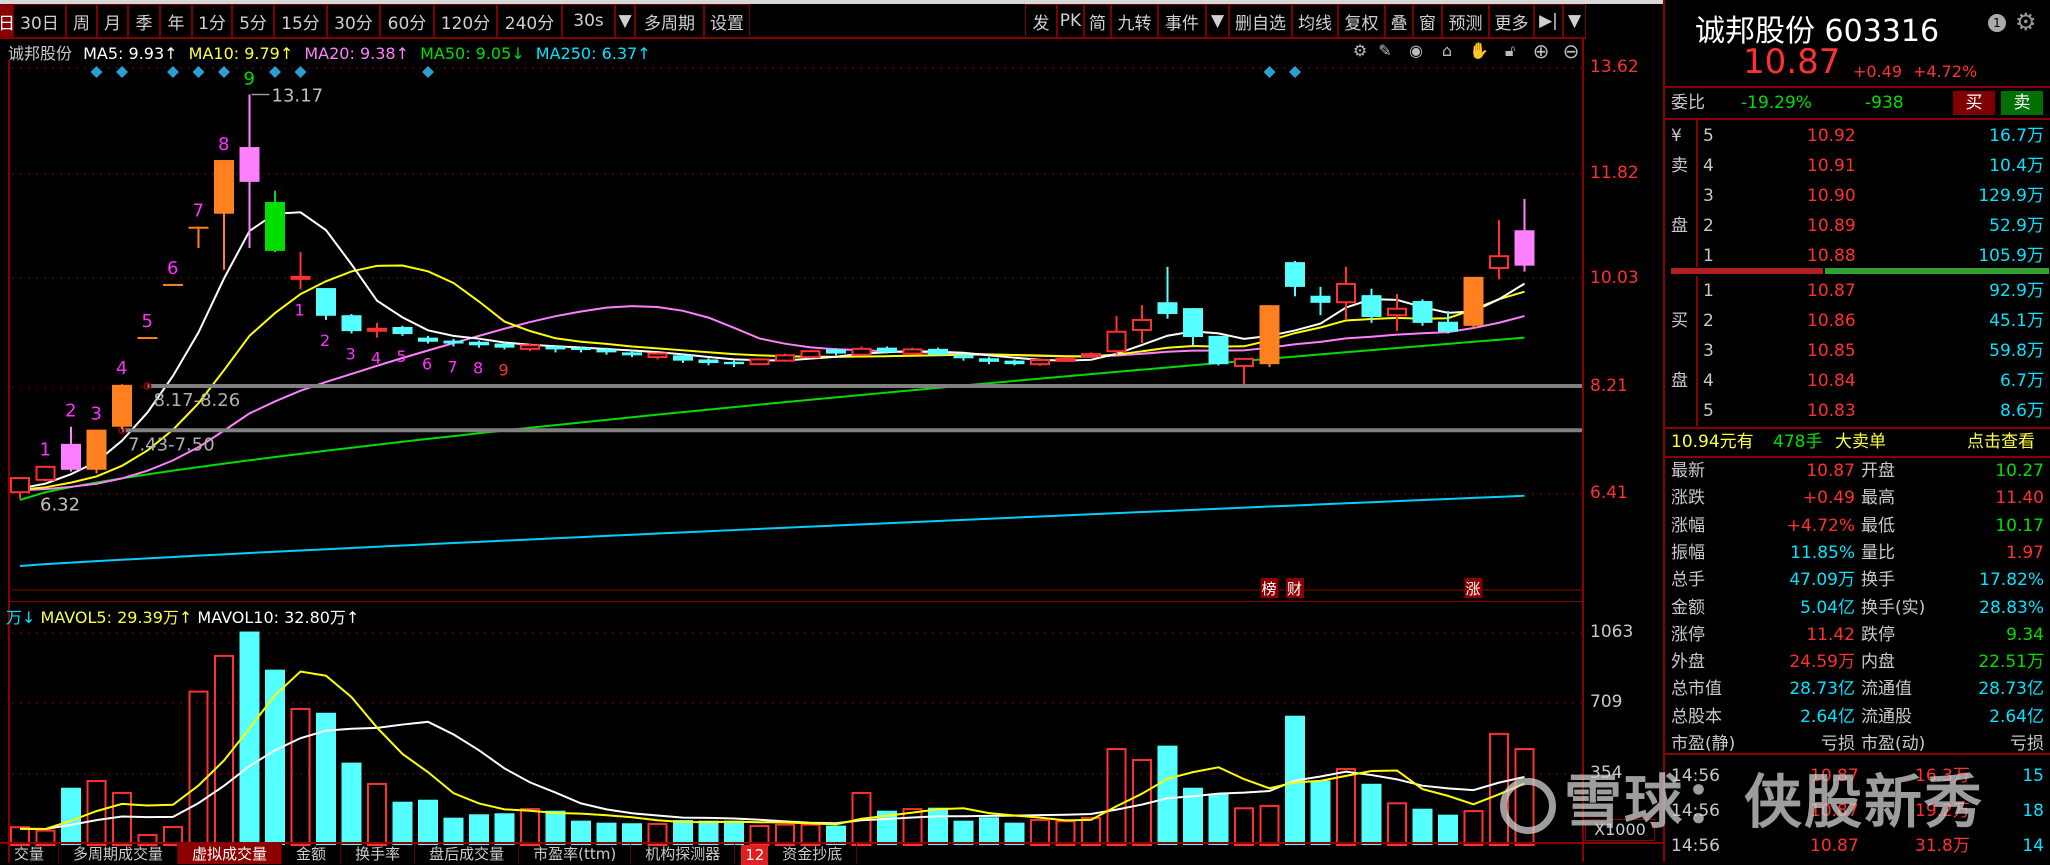 The image size is (2050, 865). What do you see at coordinates (2001, 442) in the screenshot?
I see `view-big-orders-link: 点击查看` at bounding box center [2001, 442].